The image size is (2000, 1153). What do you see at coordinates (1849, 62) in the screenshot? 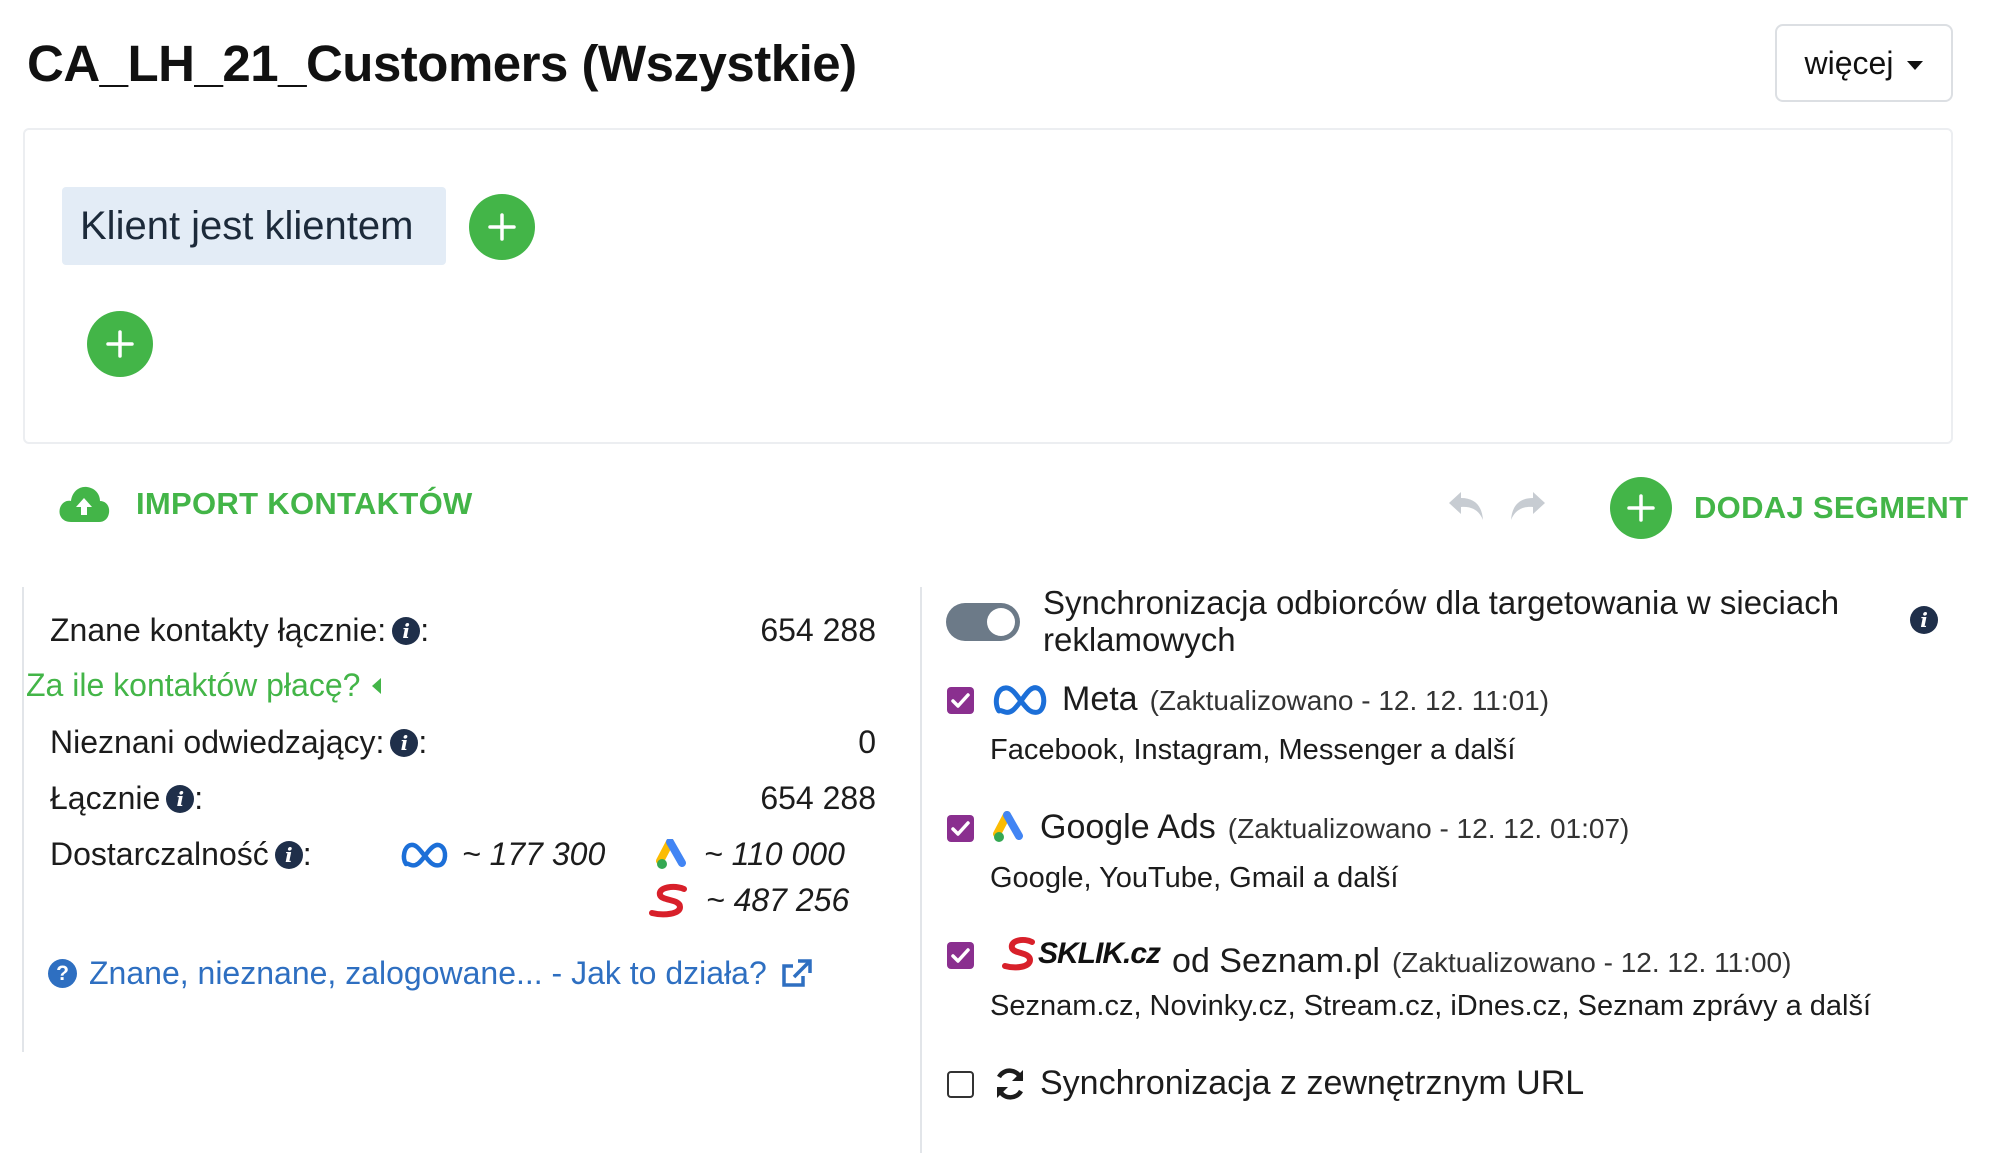
I see `more-button-label: więcej` at bounding box center [1849, 62].